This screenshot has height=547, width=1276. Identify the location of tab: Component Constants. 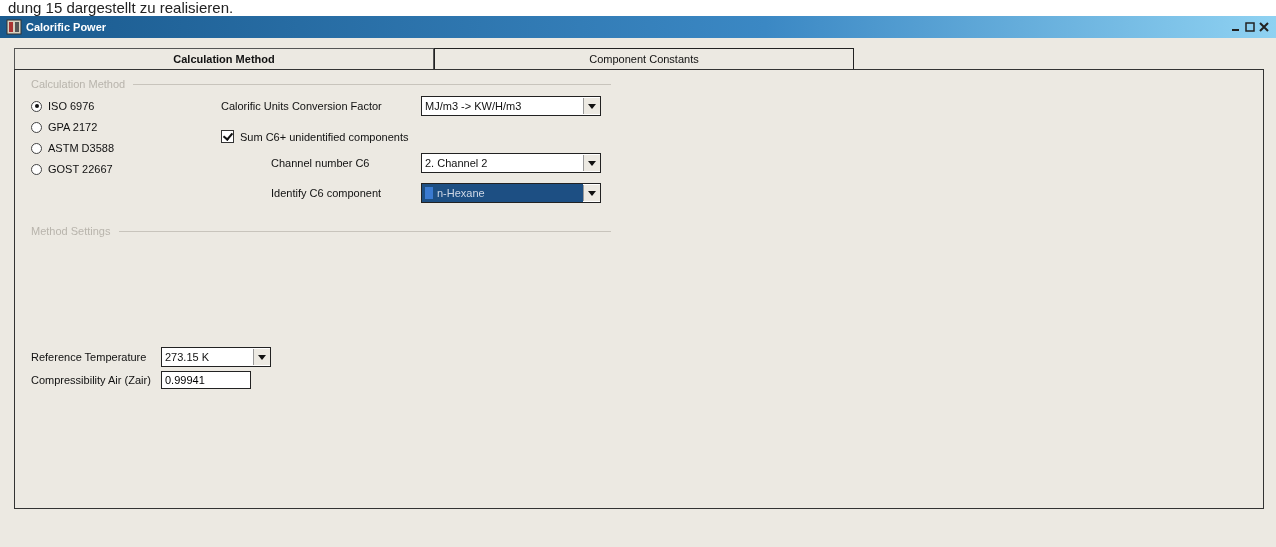
(644, 58).